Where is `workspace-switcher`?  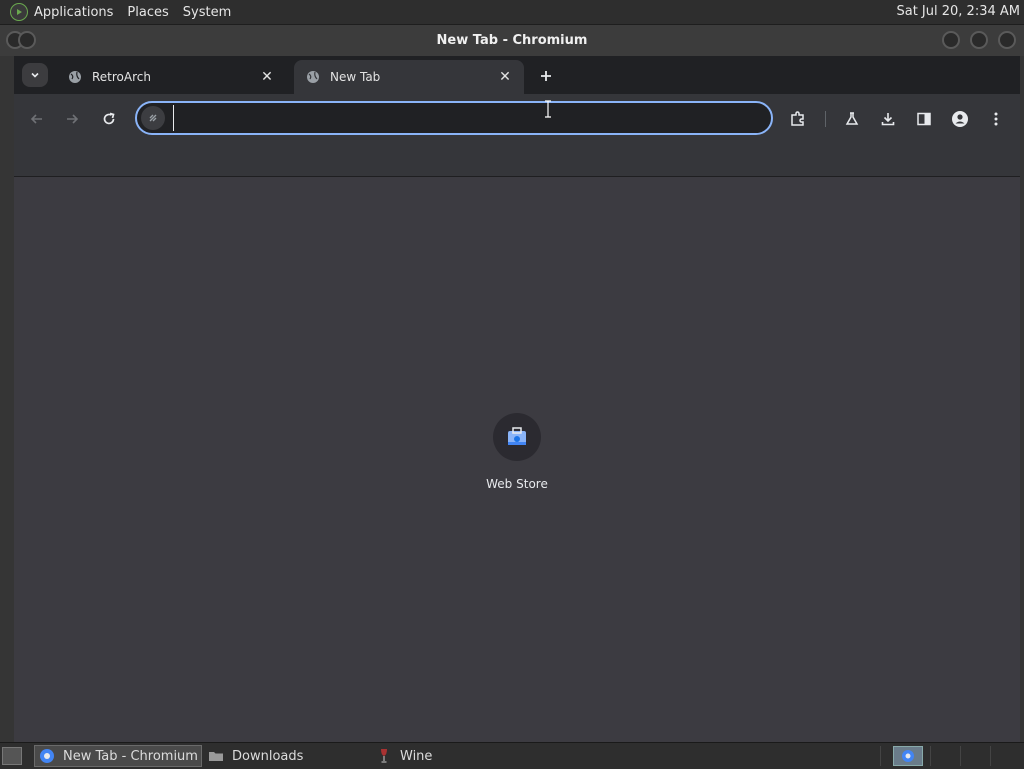
workspace-switcher is located at coordinates (908, 756).